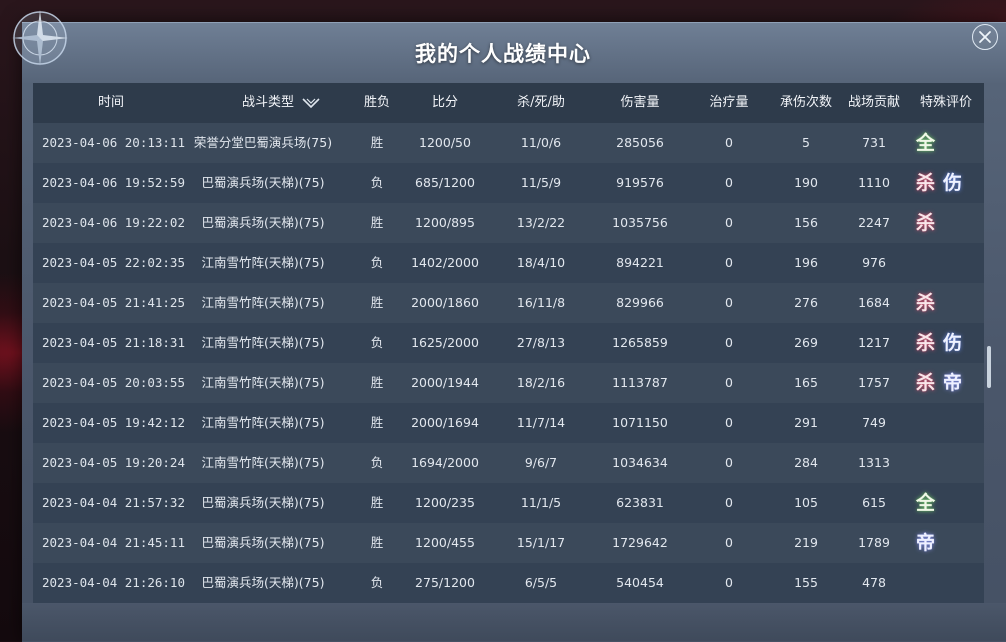  Describe the element at coordinates (445, 342) in the screenshot. I see `cell-score: 1625/2000` at that location.